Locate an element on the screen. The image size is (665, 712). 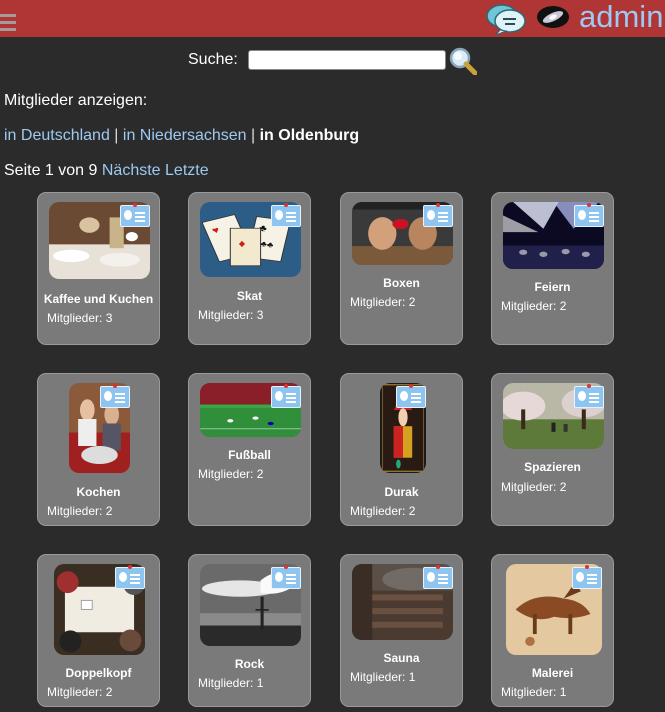
group-card-kaffee-und-kuchen: Kaffee und Kuchen Mitglieder: 3 is located at coordinates (98, 268).